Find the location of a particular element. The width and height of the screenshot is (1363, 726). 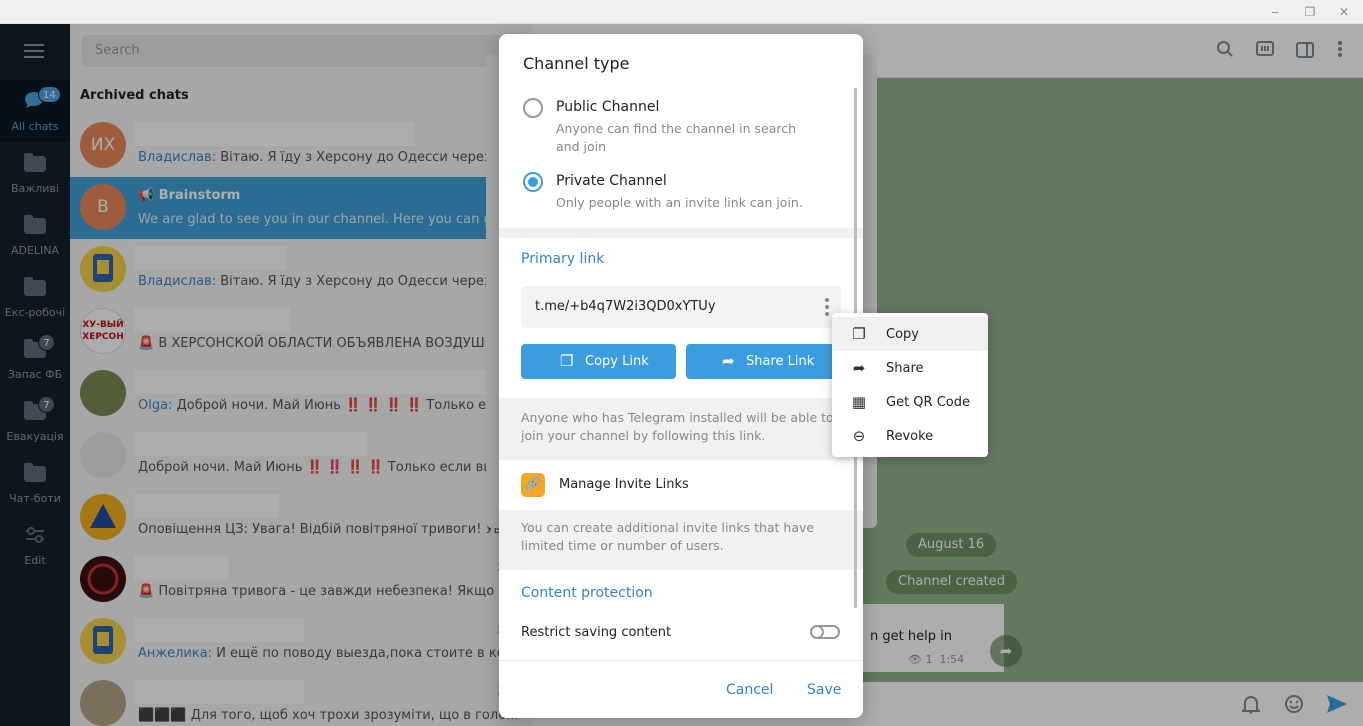

close-icon: ✕ is located at coordinates (1344, 12).